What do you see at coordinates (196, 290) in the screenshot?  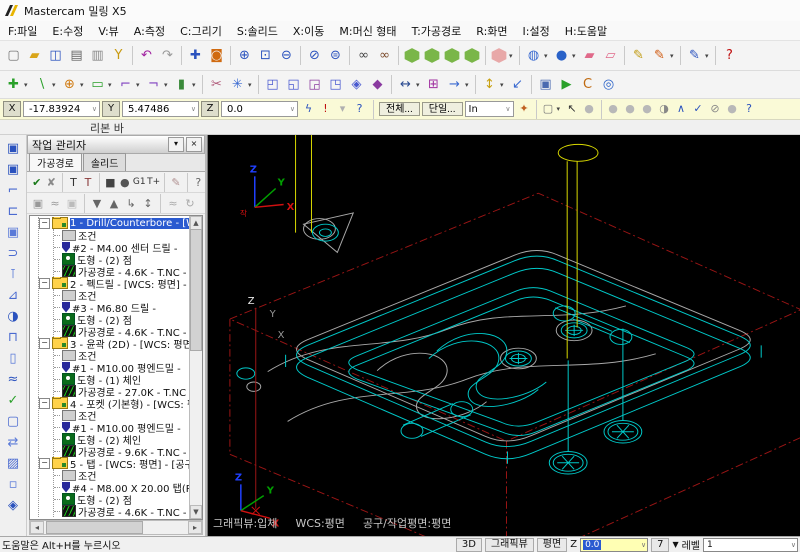 I see `vertical-scroll-thumb` at bounding box center [196, 290].